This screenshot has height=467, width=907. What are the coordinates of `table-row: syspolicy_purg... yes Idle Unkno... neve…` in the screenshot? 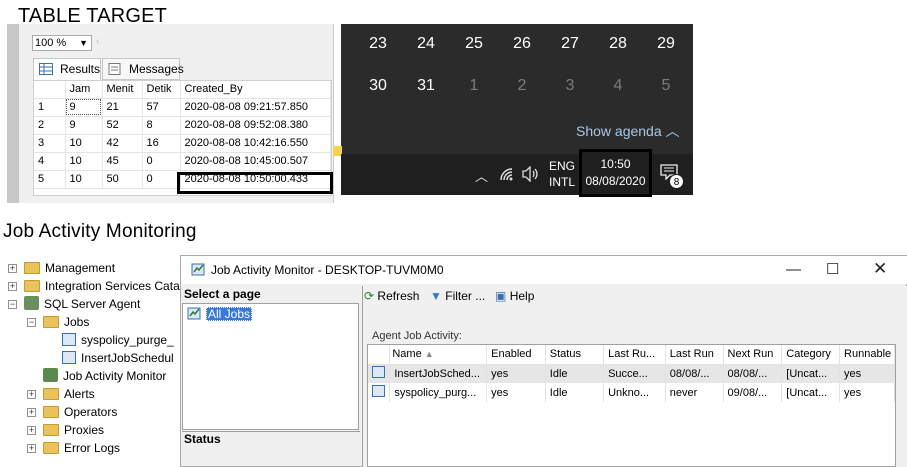 It's located at (631, 392).